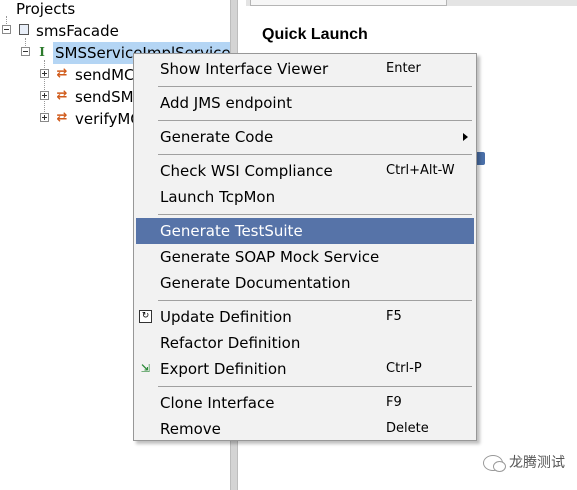 The height and width of the screenshot is (490, 577). Describe the element at coordinates (270, 257) in the screenshot. I see `menu-item-label: Generate SOAP Mock Service` at that location.